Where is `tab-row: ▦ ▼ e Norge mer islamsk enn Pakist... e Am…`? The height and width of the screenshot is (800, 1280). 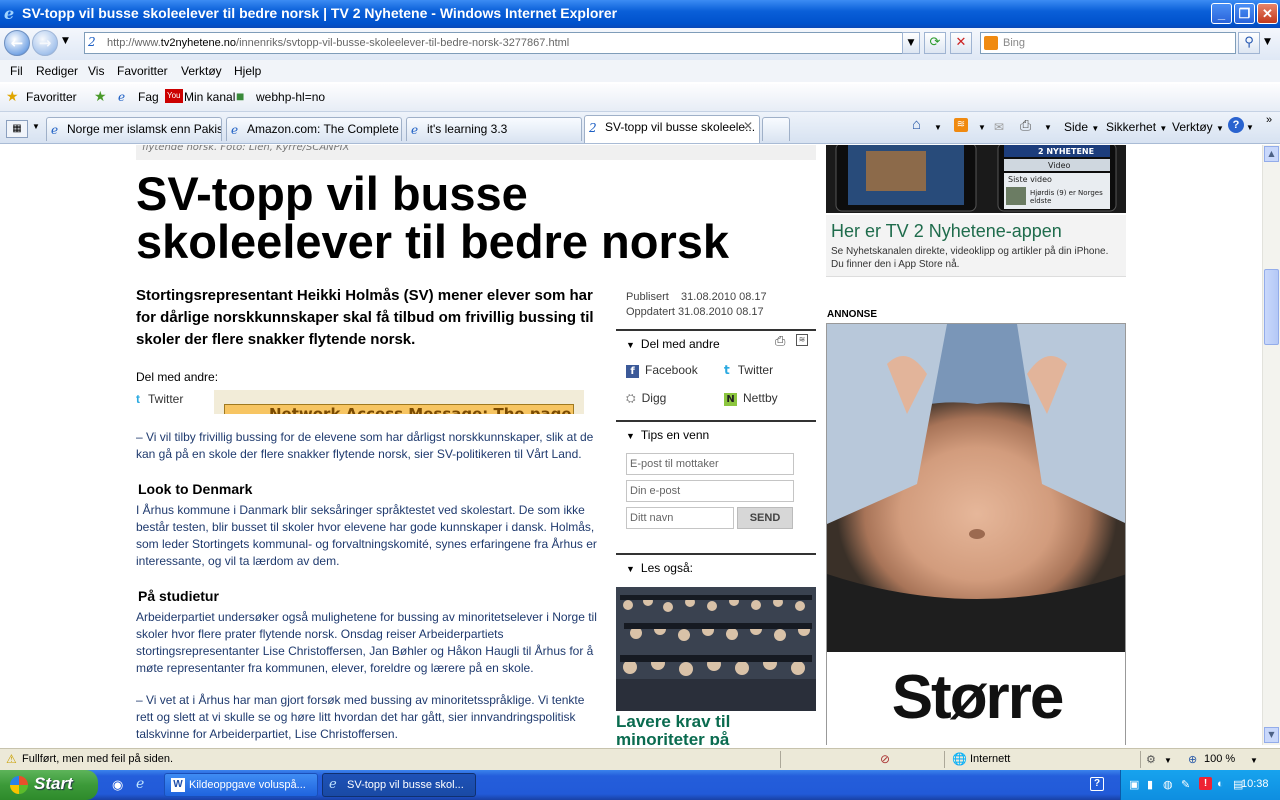
tab-row: ▦ ▼ e Norge mer islamsk enn Pakist... e Am… is located at coordinates (640, 128).